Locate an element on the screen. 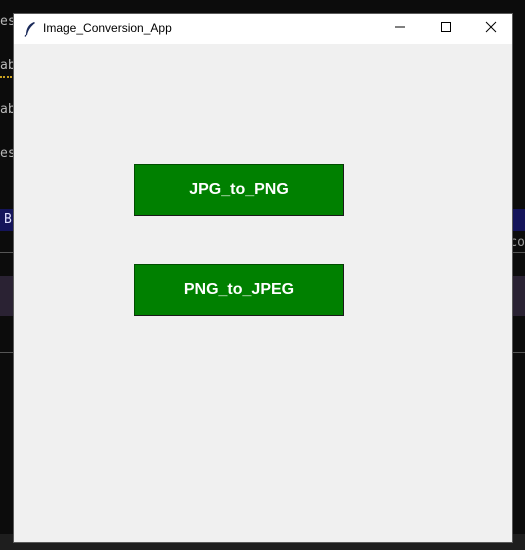 The height and width of the screenshot is (550, 525). minimize-icon is located at coordinates (400, 29).